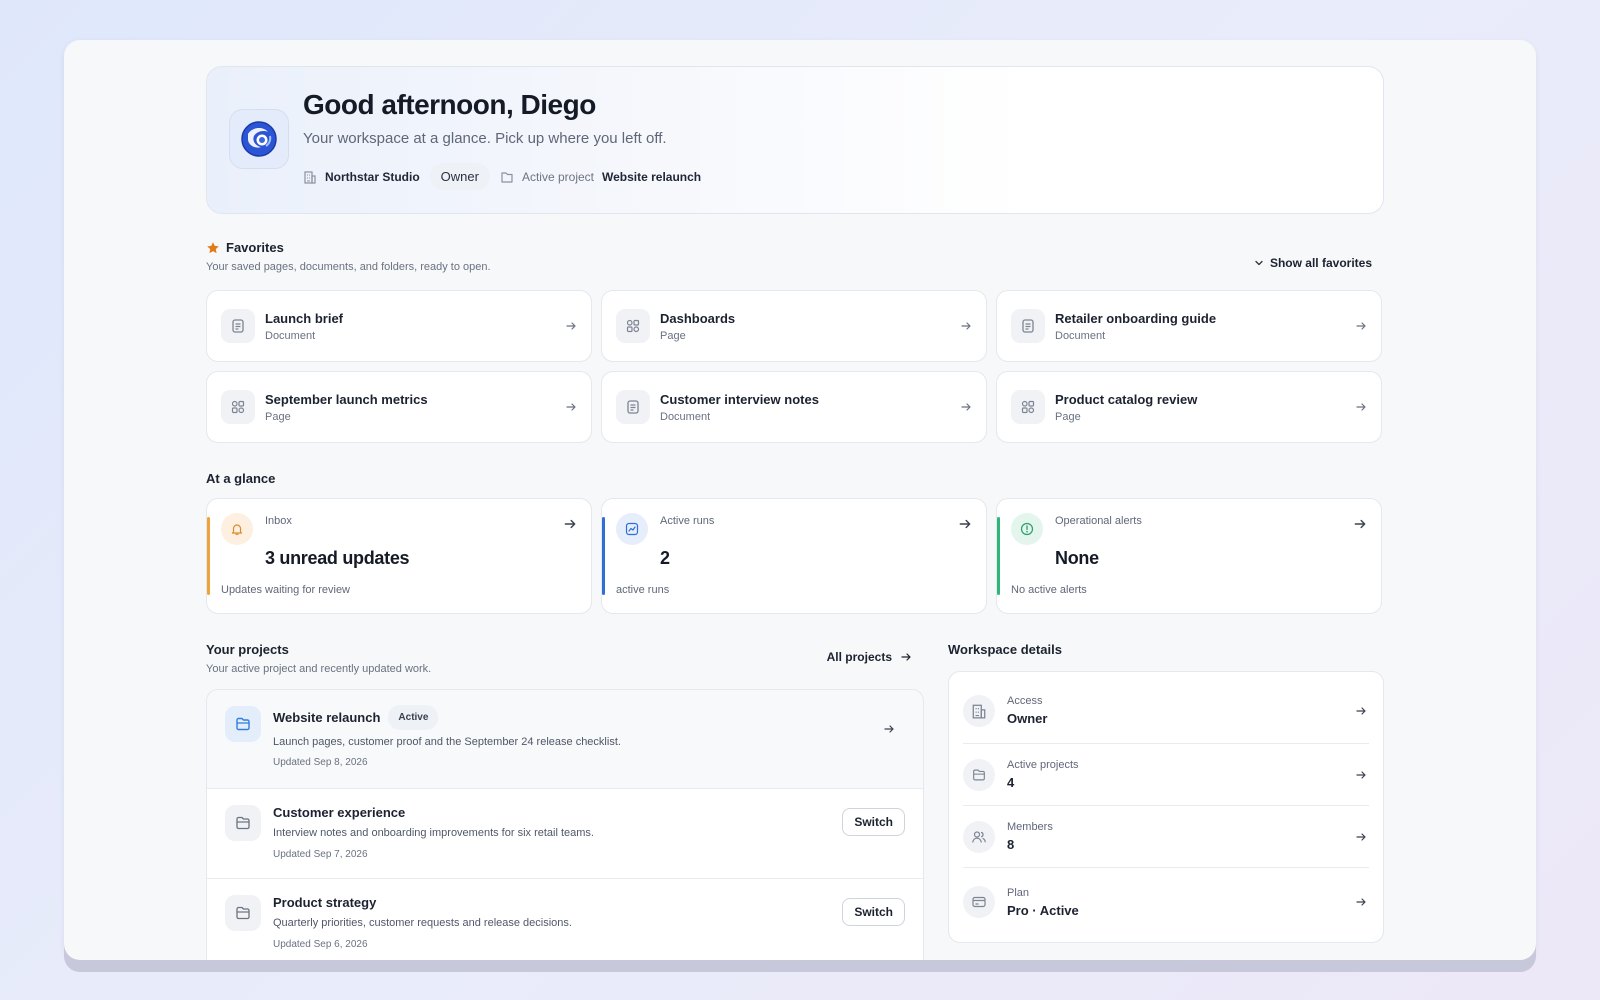 This screenshot has height=1000, width=1600. I want to click on card-label: Active runs, so click(687, 521).